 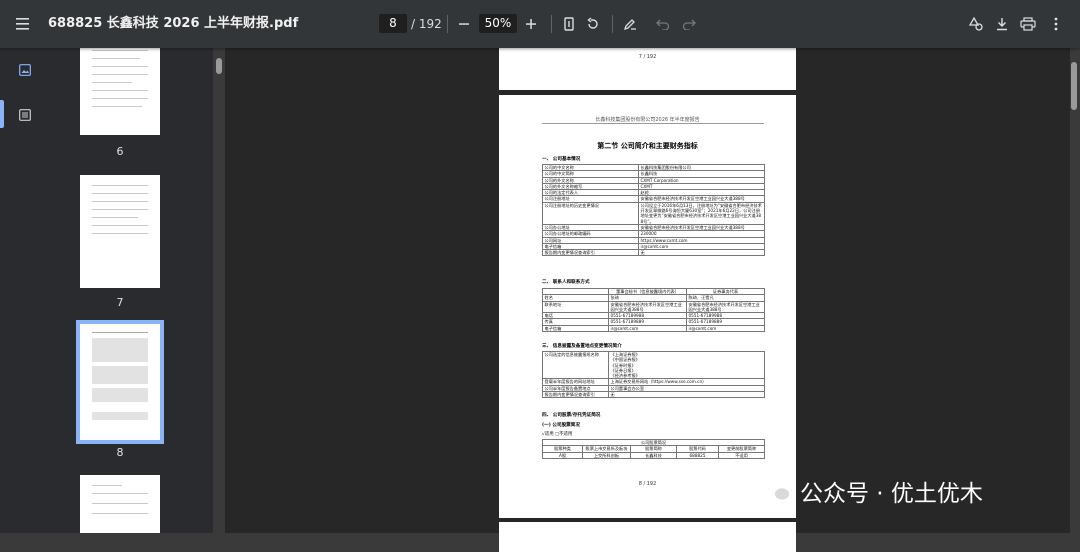 What do you see at coordinates (498, 23) in the screenshot?
I see `zoom-level-input: 50%` at bounding box center [498, 23].